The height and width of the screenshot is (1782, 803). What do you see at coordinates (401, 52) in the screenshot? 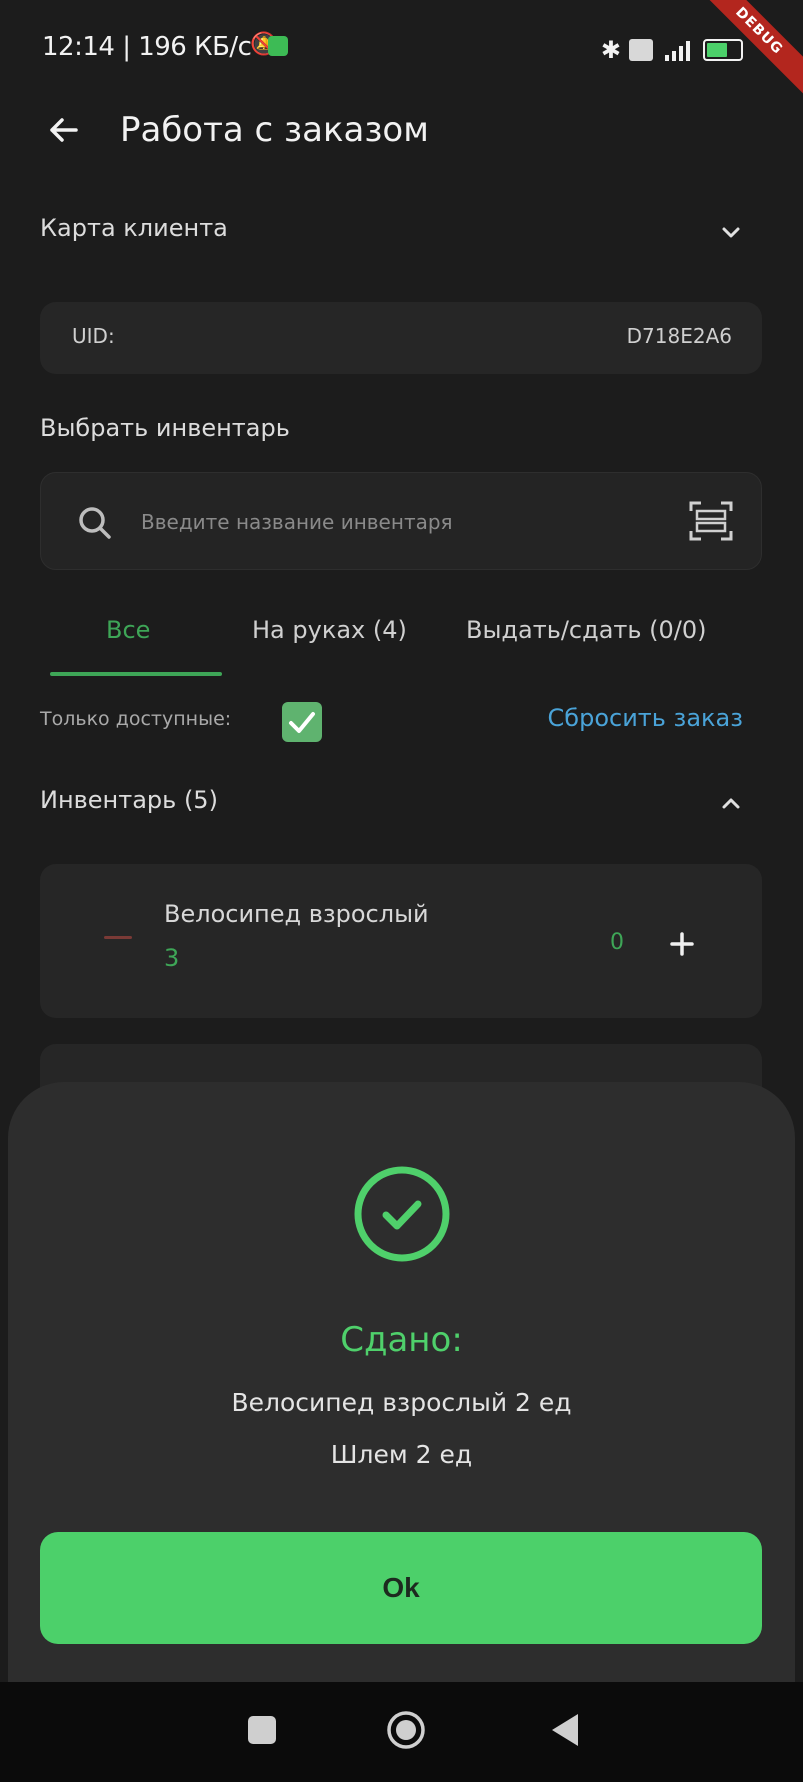
I see `status-bar: 12:14 | 196 КБ/с 🔕 ✱ DEBUG` at bounding box center [401, 52].